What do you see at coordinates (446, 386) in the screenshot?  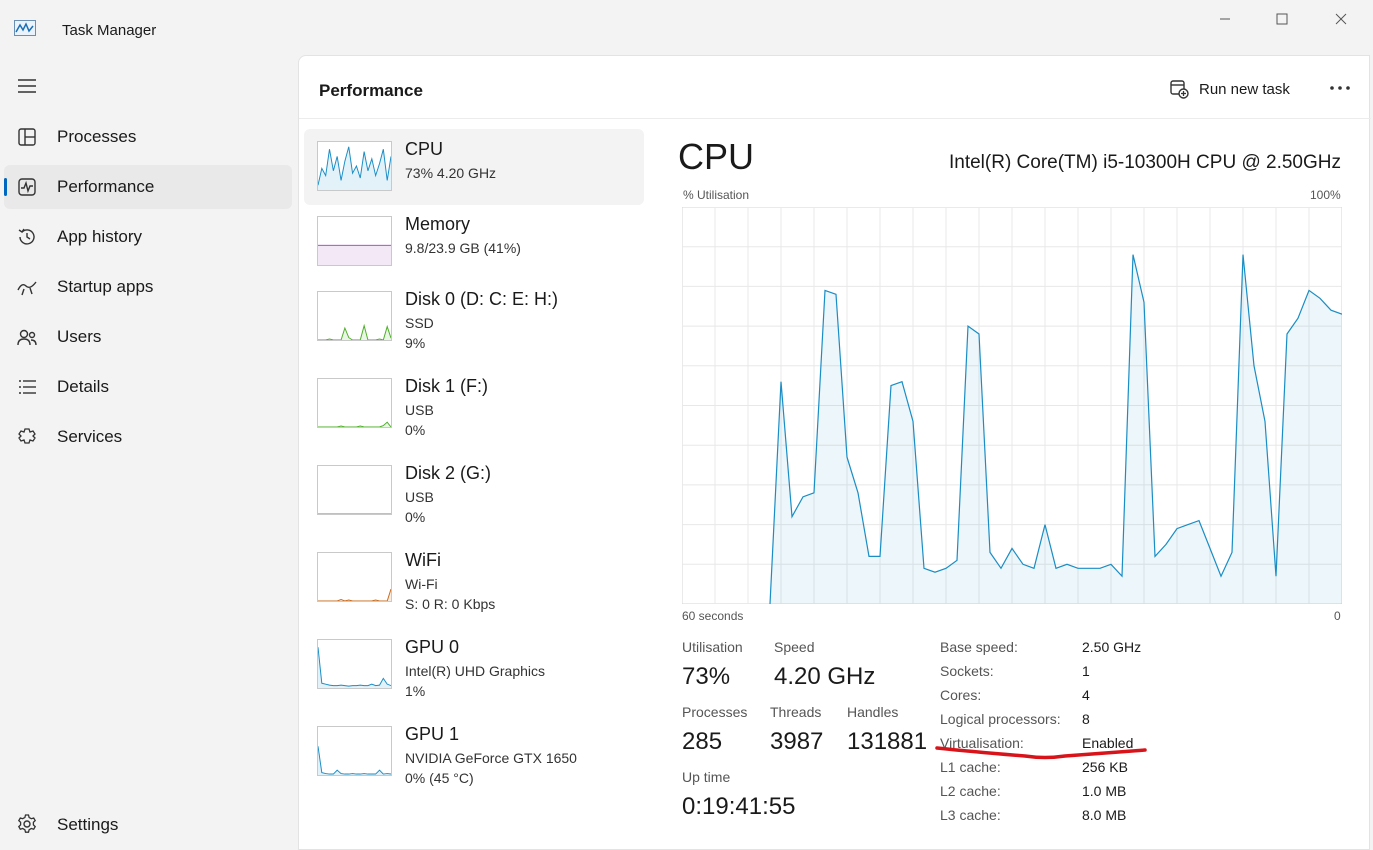 I see `device-name: Disk 1 (F:)` at bounding box center [446, 386].